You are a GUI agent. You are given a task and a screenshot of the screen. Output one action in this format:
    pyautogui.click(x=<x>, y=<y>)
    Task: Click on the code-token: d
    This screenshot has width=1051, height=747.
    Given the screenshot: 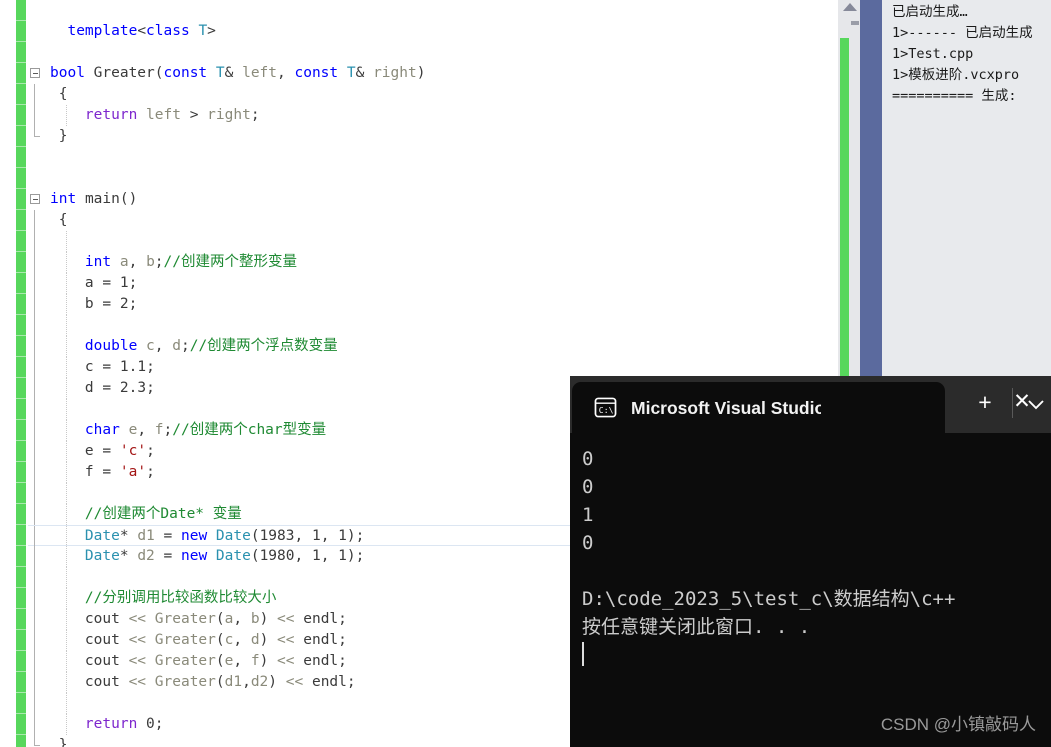 What is the action you would take?
    pyautogui.click(x=176, y=346)
    